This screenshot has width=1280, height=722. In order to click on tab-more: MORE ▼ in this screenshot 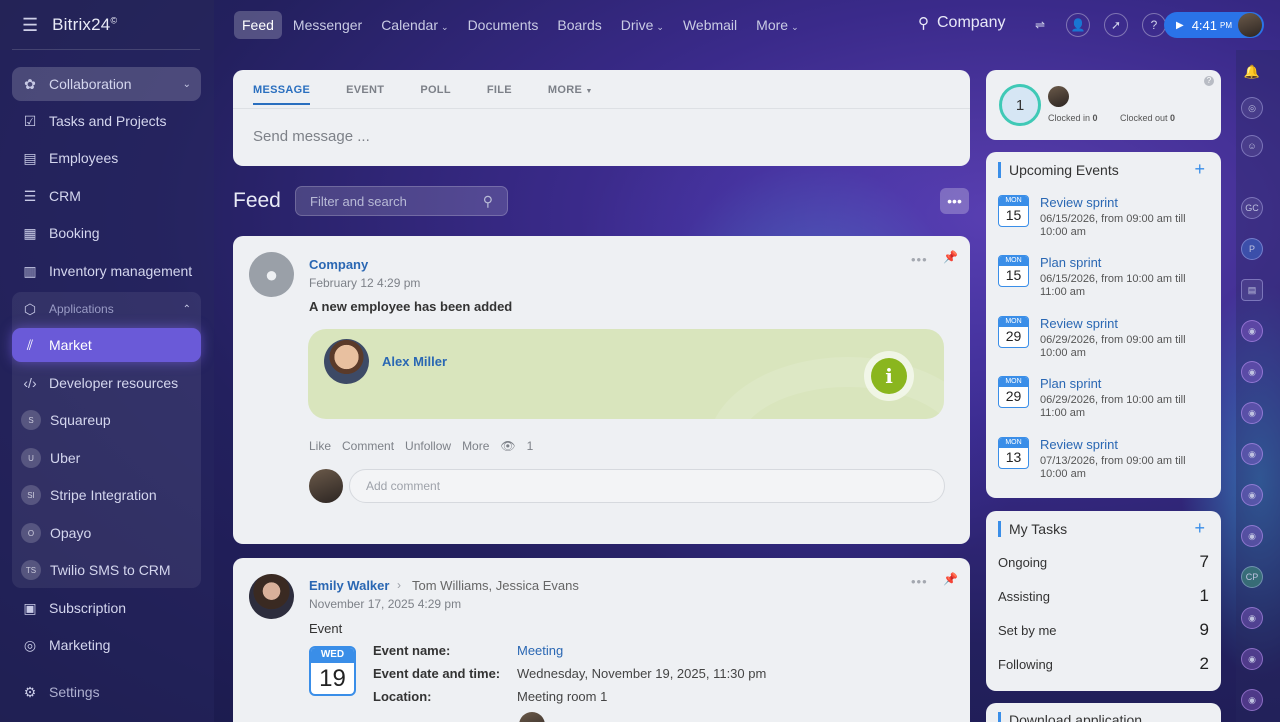, I will do `click(570, 94)`.